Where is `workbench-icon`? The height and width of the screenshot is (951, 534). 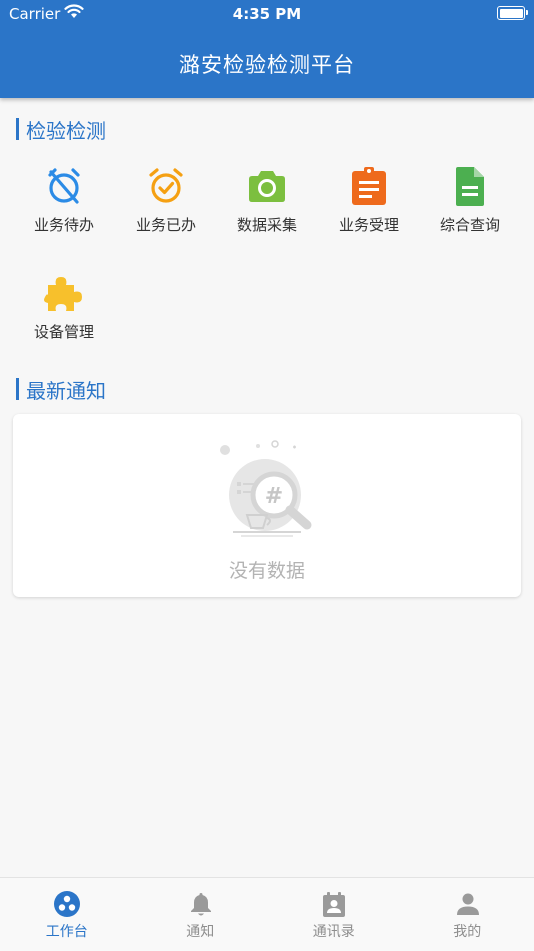 workbench-icon is located at coordinates (67, 904).